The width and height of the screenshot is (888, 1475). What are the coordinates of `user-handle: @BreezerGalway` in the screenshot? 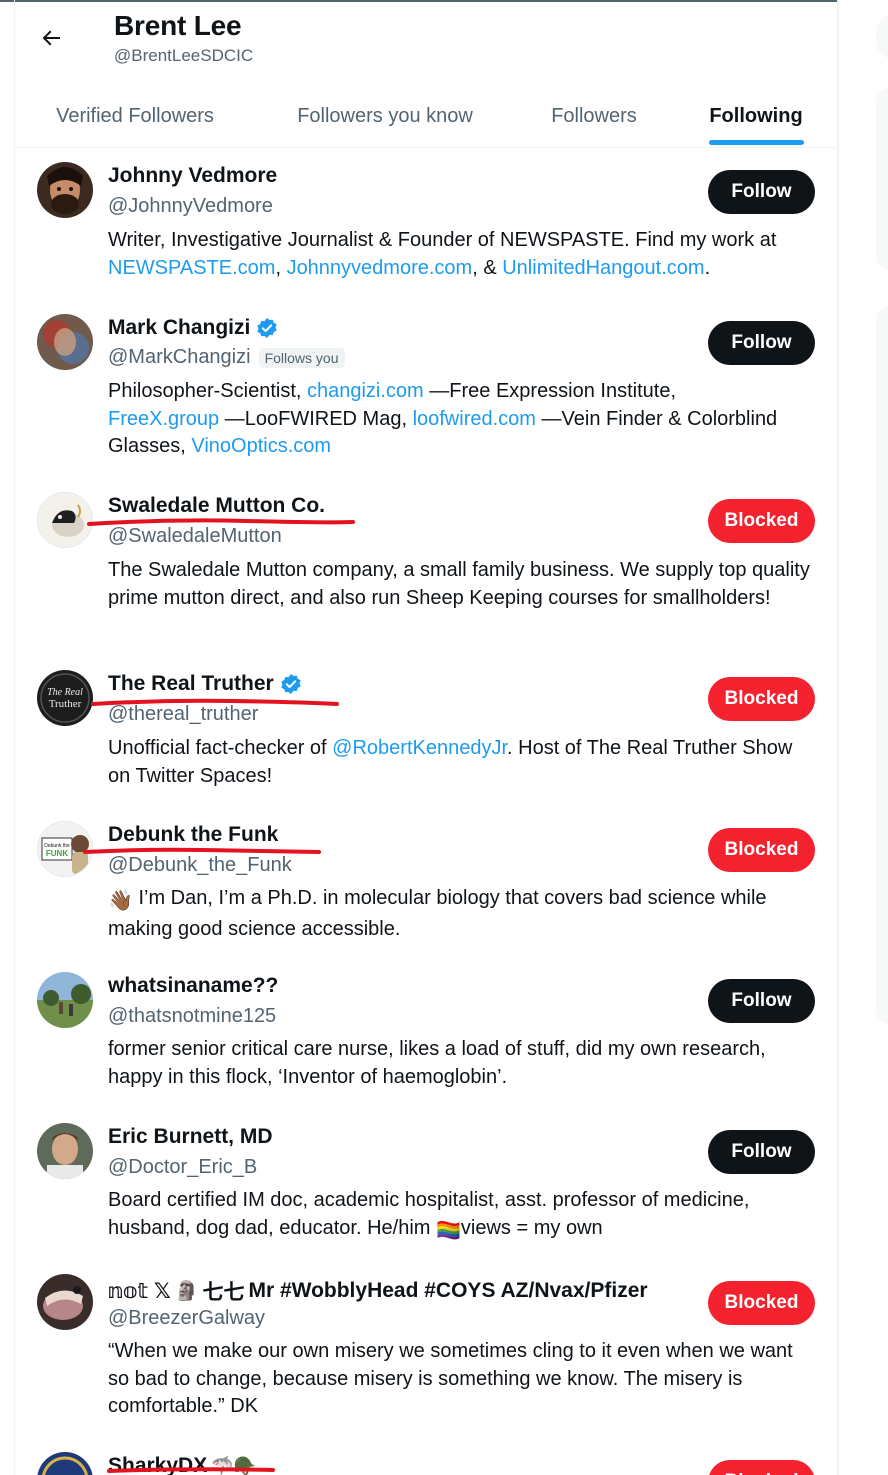 It's located at (186, 1318).